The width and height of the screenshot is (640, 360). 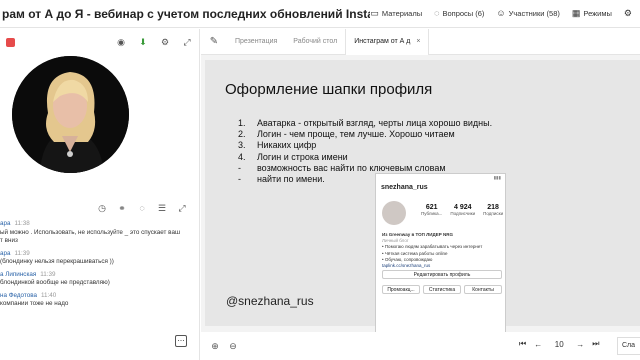 I want to click on questions-button: ◌ Вопросы (6), so click(x=459, y=13).